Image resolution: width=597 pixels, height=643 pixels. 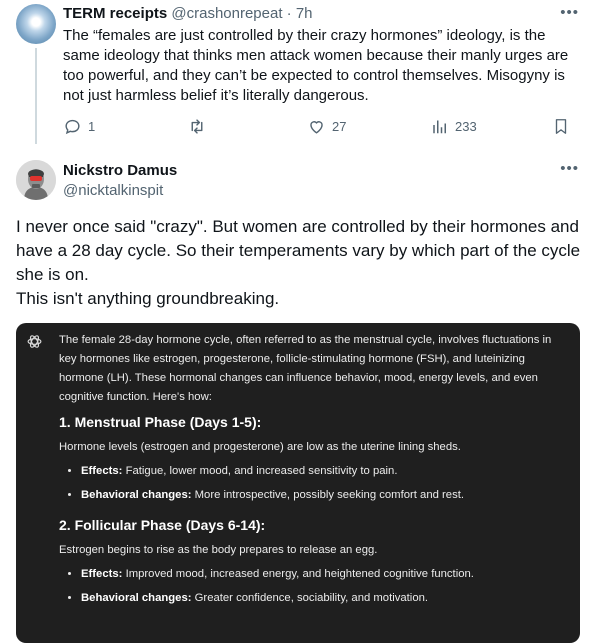 What do you see at coordinates (34, 341) in the screenshot?
I see `chatgpt-logo-icon` at bounding box center [34, 341].